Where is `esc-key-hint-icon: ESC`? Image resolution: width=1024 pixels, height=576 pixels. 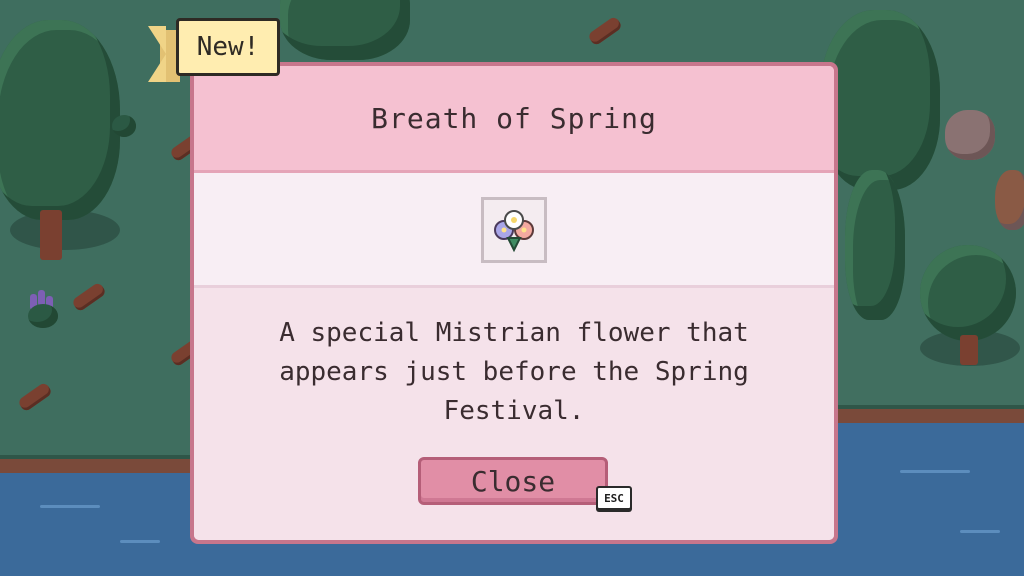 esc-key-hint-icon: ESC is located at coordinates (614, 498).